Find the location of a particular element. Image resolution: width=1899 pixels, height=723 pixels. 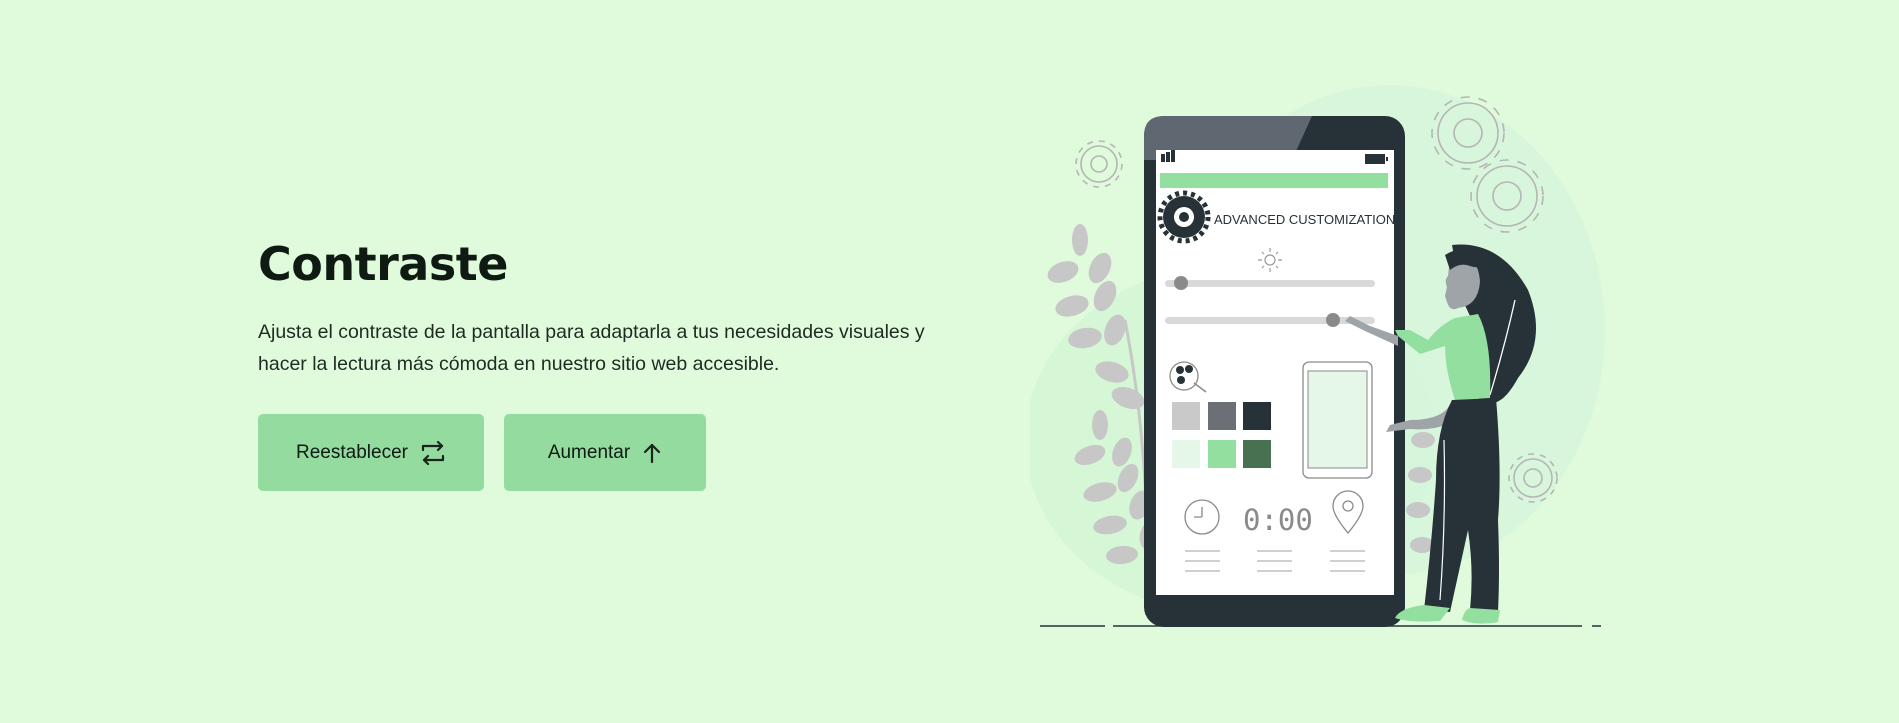

app-title: ADVANCED CUSTOMIZATION is located at coordinates (1304, 219).